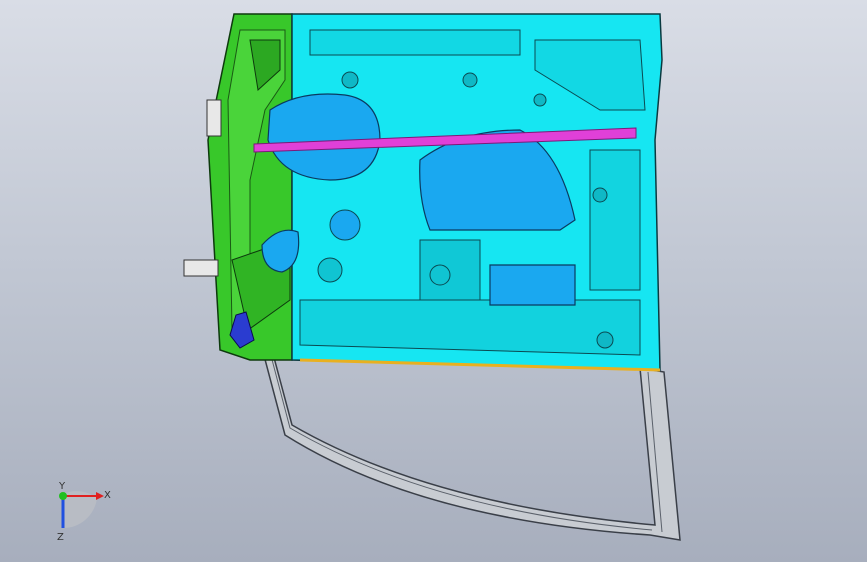 This screenshot has height=562, width=867. What do you see at coordinates (100, 496) in the screenshot?
I see `triad-x-arrow-icon` at bounding box center [100, 496].